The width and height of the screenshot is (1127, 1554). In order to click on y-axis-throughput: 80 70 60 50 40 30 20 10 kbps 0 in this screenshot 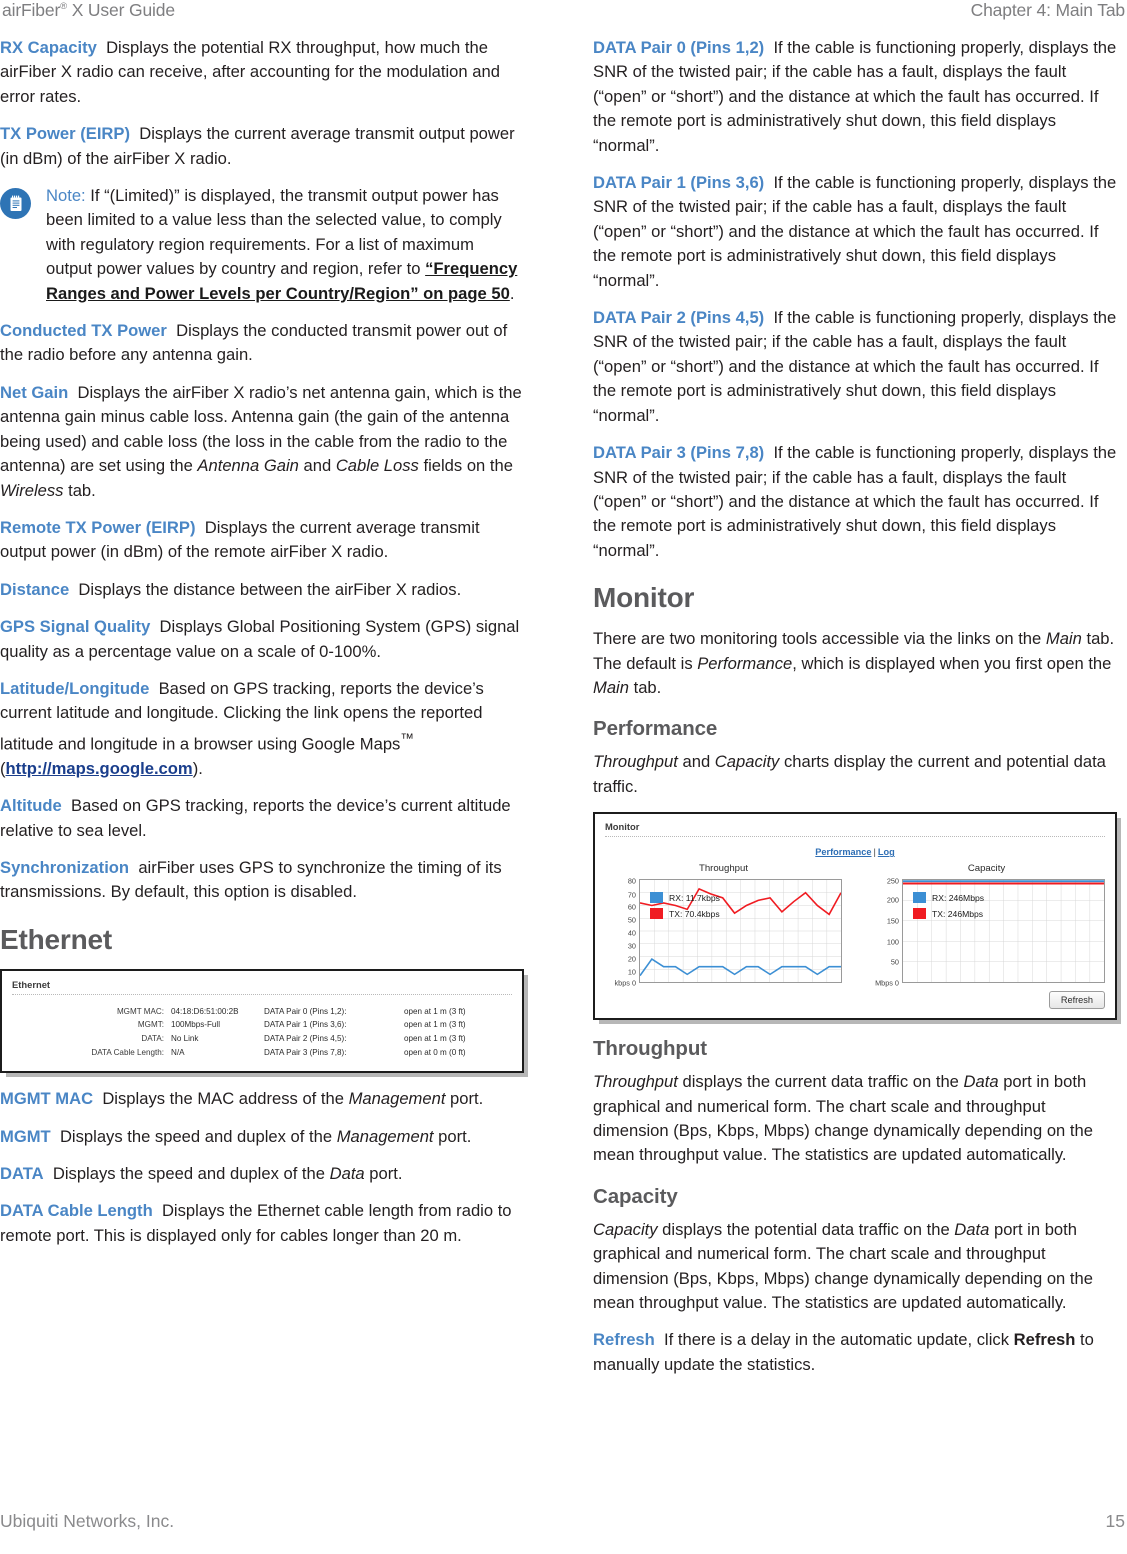, I will do `click(622, 932)`.